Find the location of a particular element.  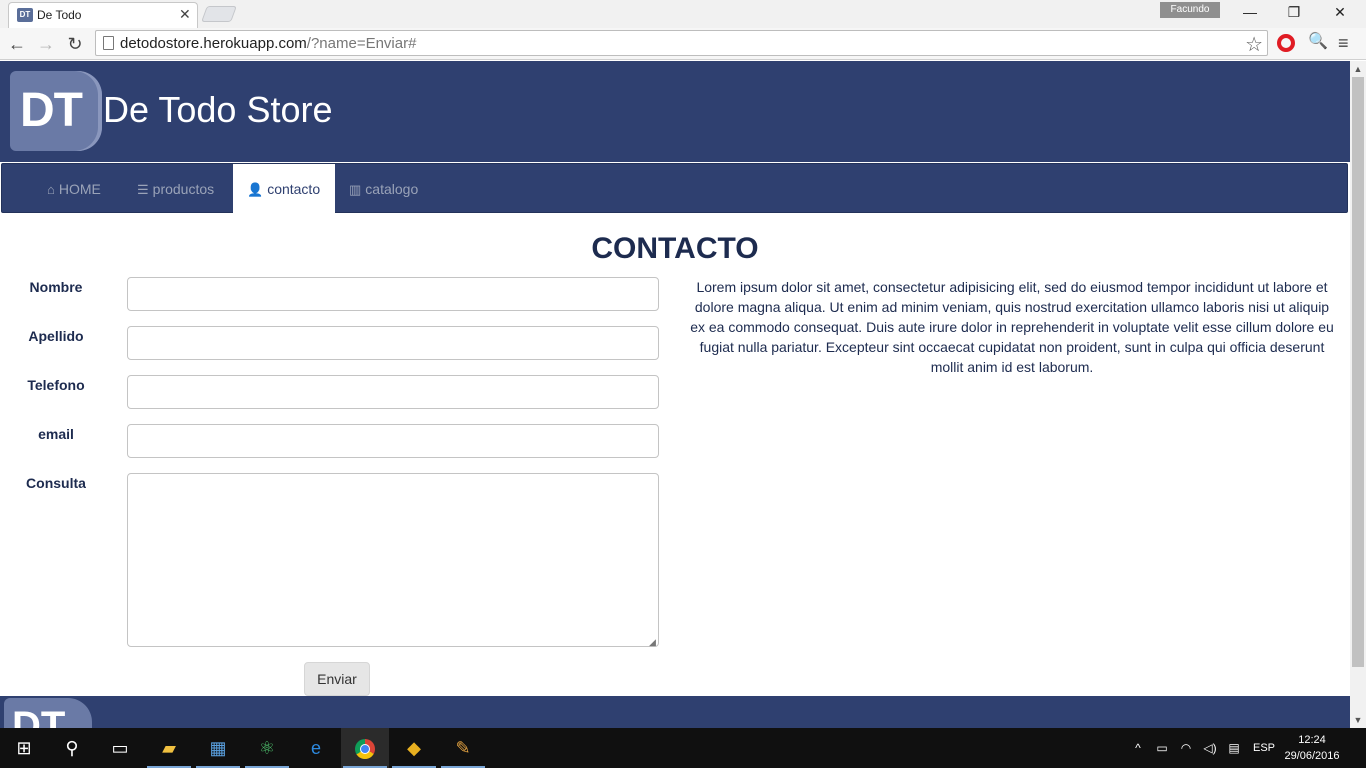

maximize-icon: ❐ is located at coordinates (1294, 12).